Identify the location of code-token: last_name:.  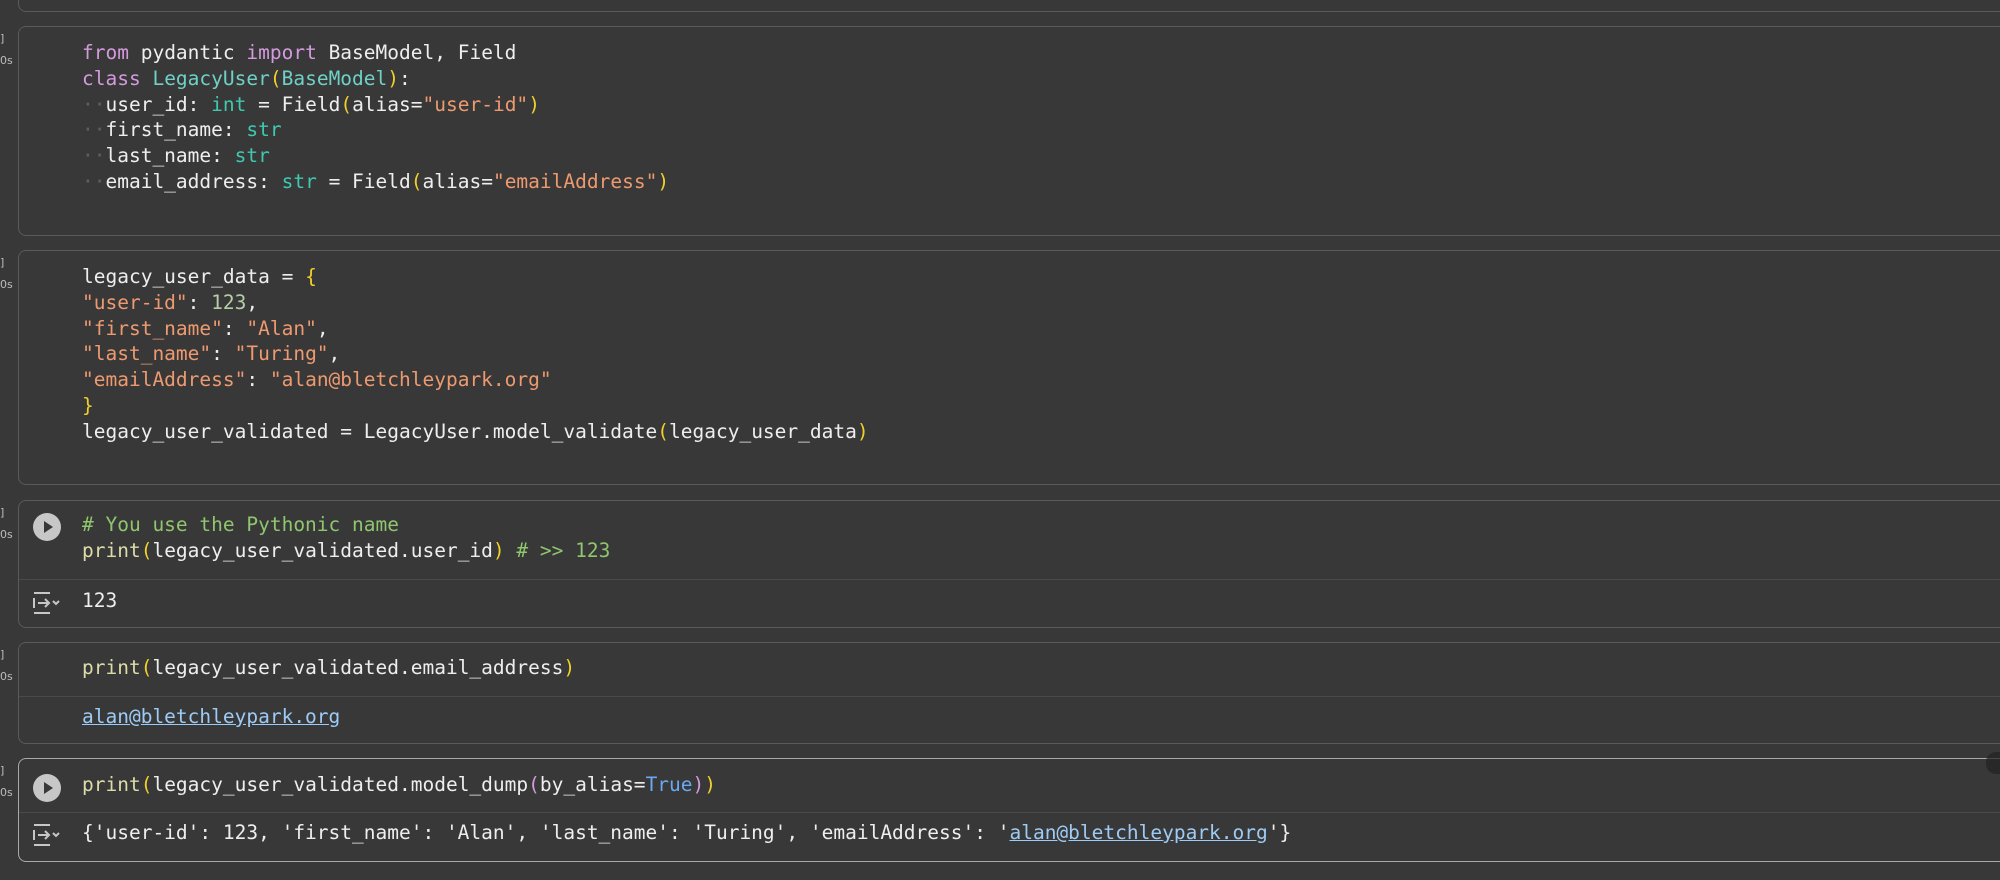
(170, 156).